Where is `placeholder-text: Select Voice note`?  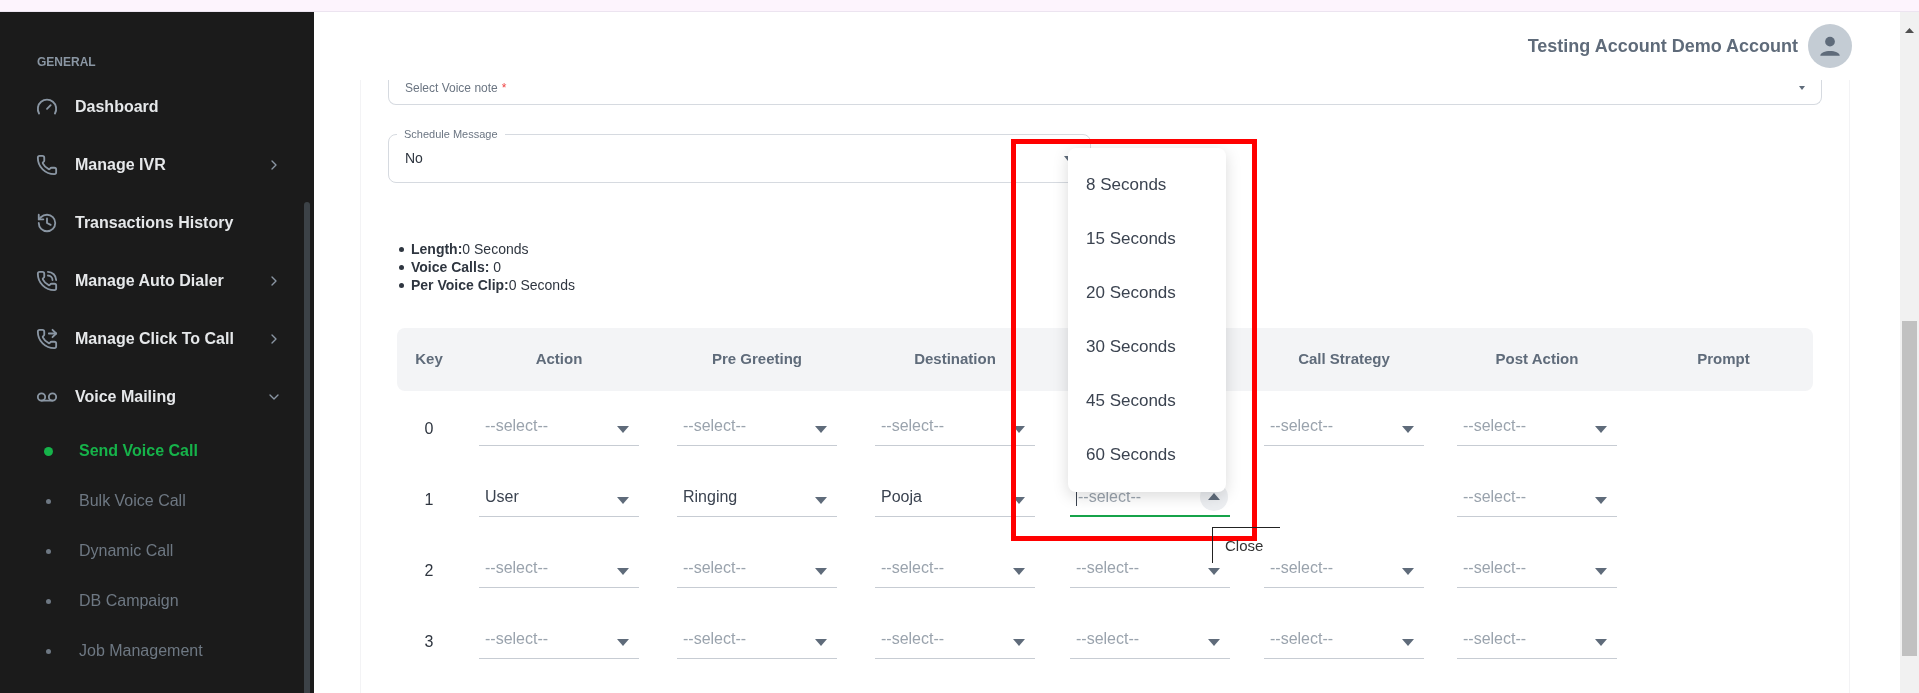
placeholder-text: Select Voice note is located at coordinates (451, 88).